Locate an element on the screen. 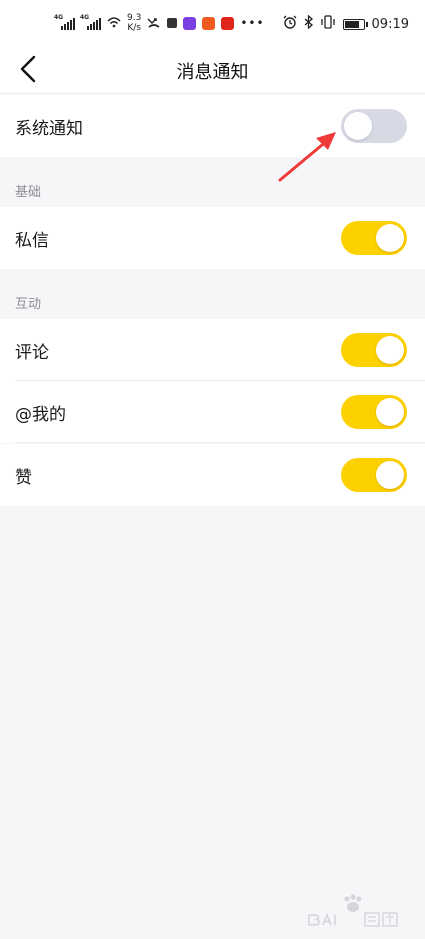 This screenshot has height=939, width=425. video-app-icon is located at coordinates (190, 23).